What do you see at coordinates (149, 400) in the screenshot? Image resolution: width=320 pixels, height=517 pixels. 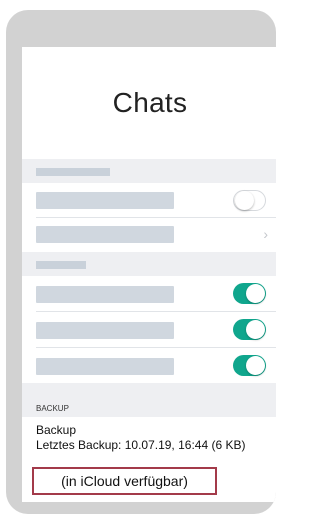 I see `backup-section-header: BACKUP` at bounding box center [149, 400].